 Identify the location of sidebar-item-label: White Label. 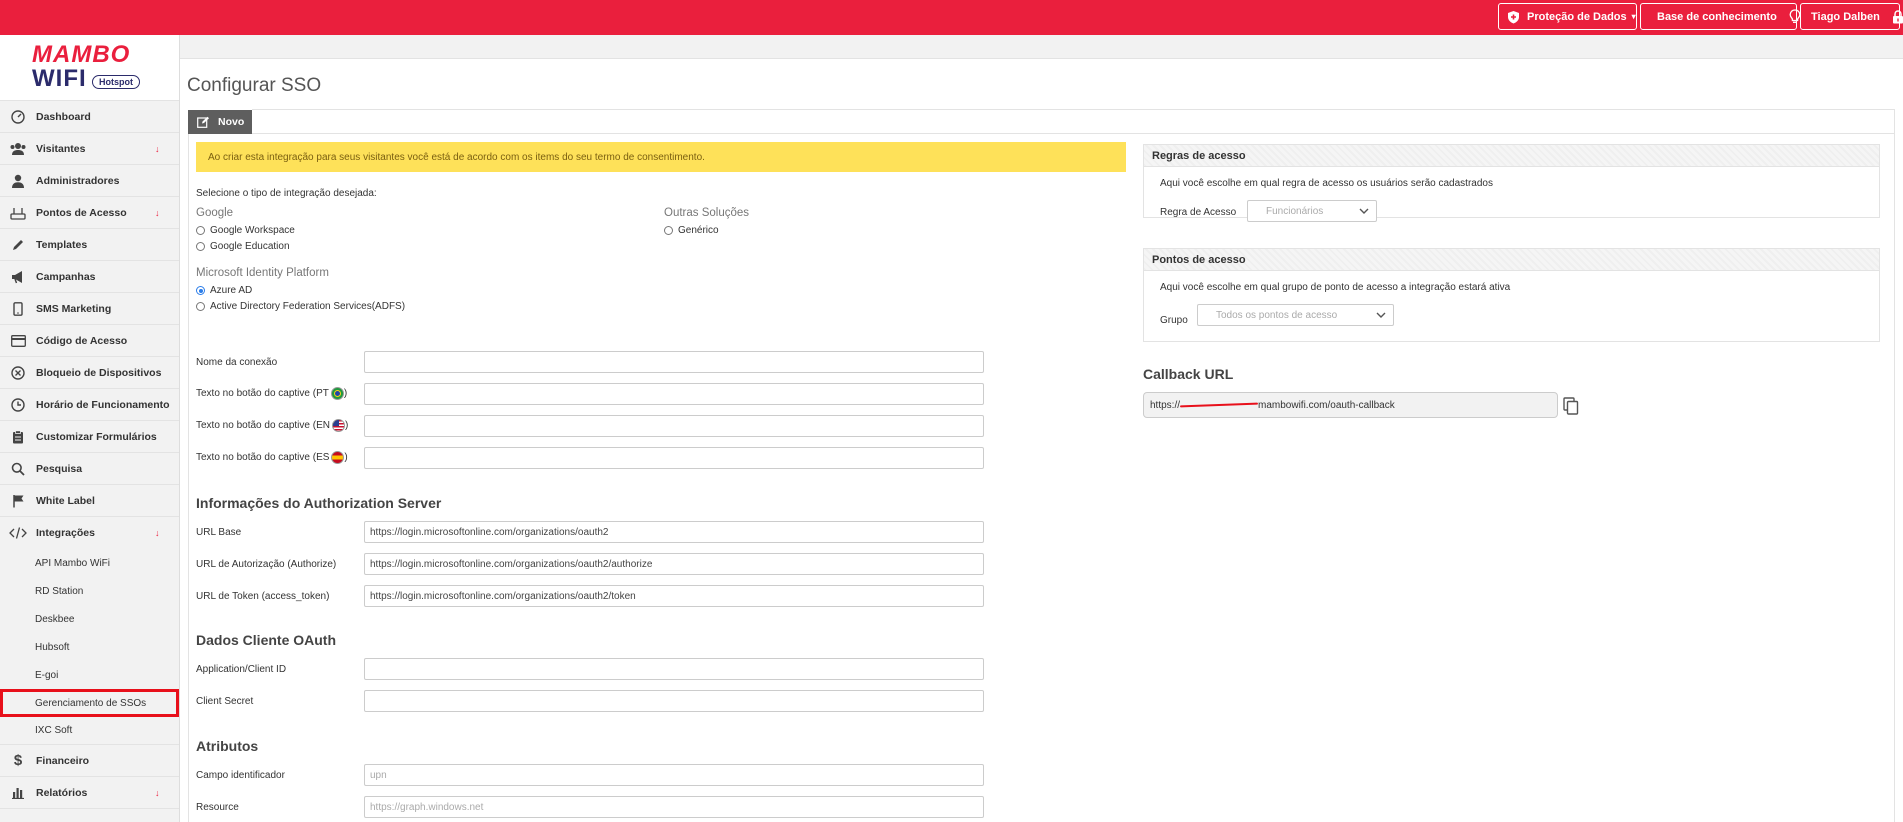
(65, 500).